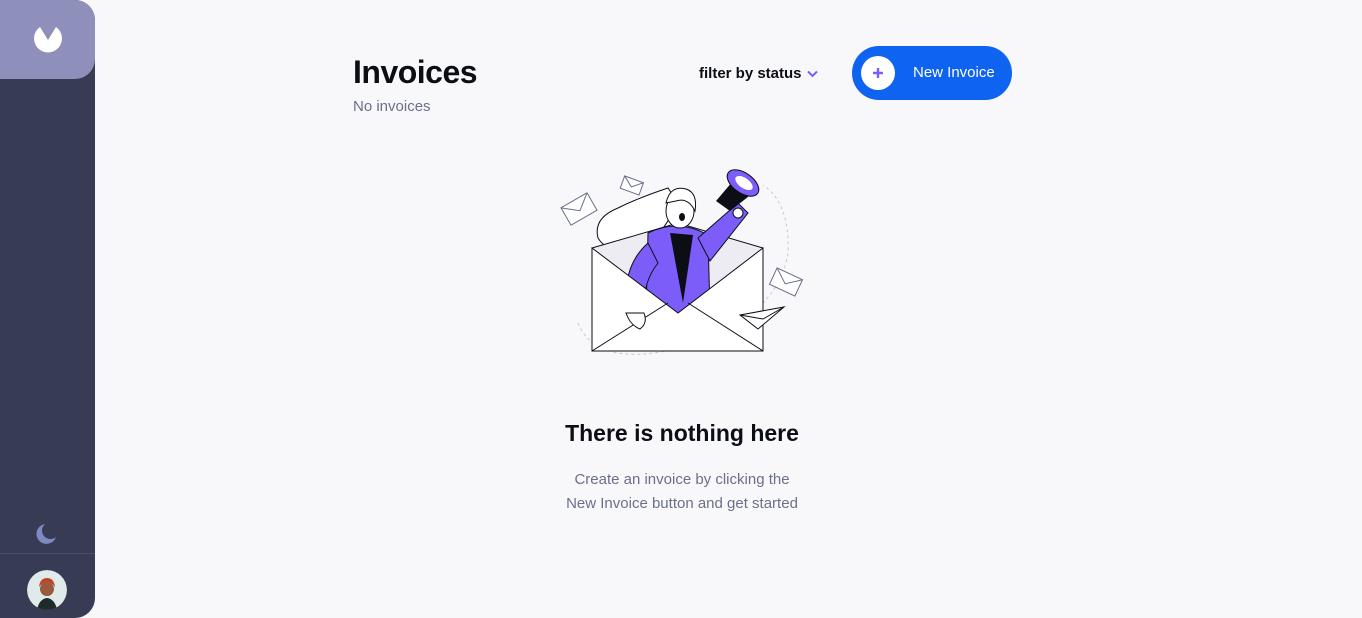 The image size is (1362, 618). I want to click on filter-by-status-dropdown: filter by status, so click(758, 73).